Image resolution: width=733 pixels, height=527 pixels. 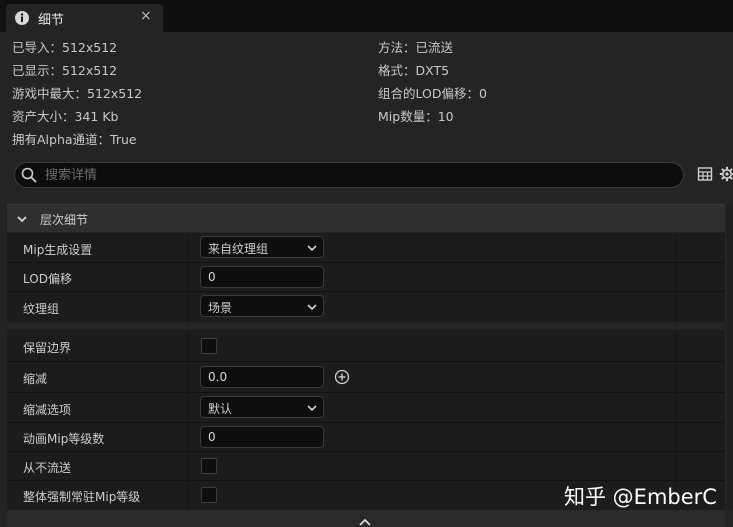 What do you see at coordinates (262, 277) in the screenshot?
I see `lod-bias-field: 0` at bounding box center [262, 277].